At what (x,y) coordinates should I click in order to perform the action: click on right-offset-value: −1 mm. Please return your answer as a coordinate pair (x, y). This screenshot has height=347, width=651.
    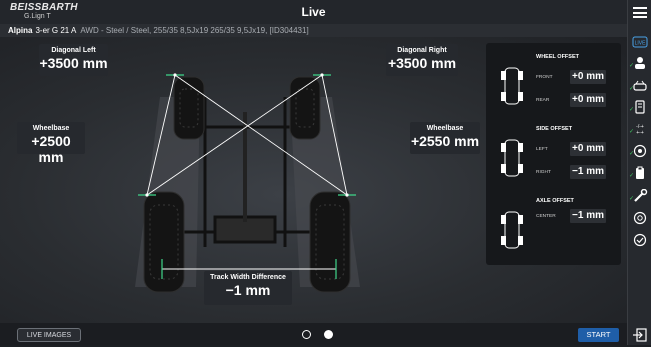
    Looking at the image, I should click on (588, 172).